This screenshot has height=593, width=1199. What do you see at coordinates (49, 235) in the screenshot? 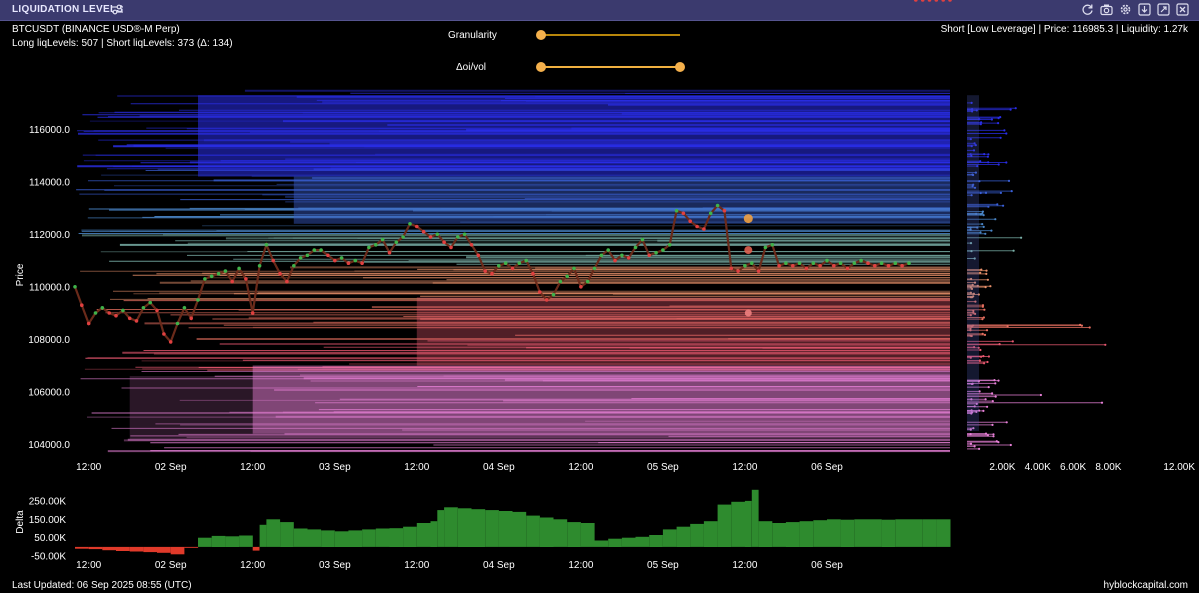
I see `price-tick-label: 112000.0` at bounding box center [49, 235].